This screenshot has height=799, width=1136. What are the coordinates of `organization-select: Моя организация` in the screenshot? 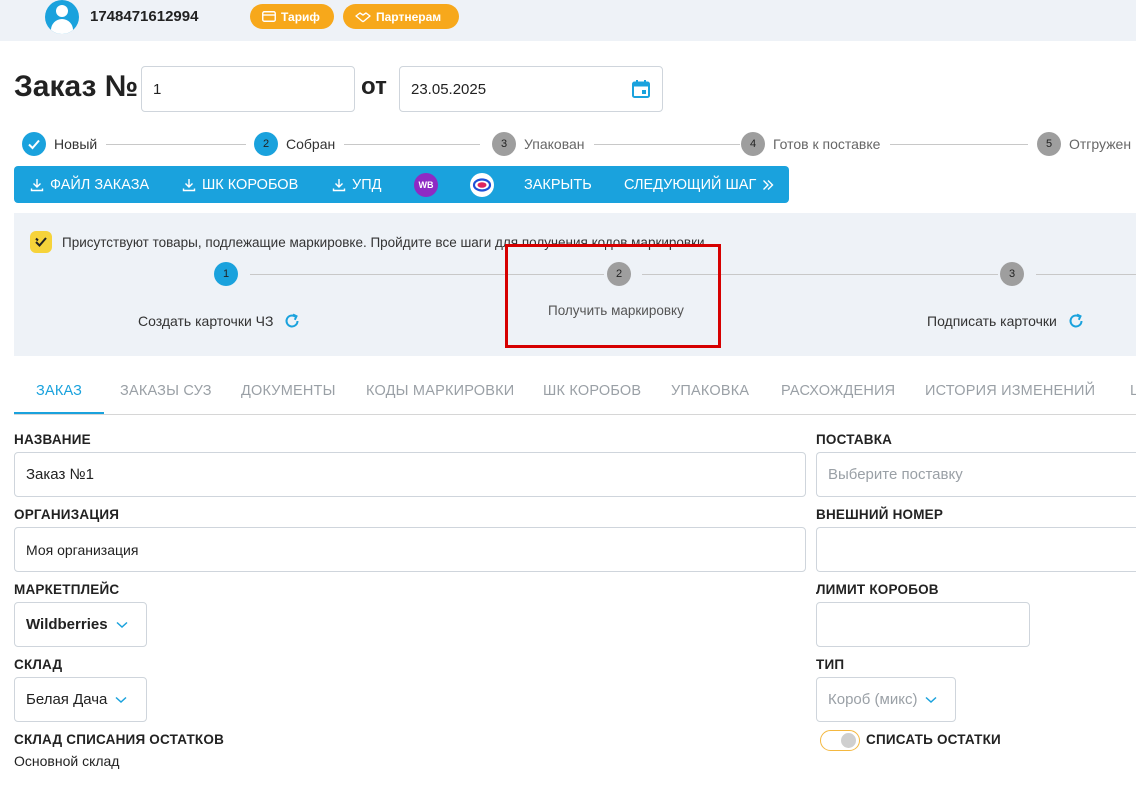 It's located at (410, 549).